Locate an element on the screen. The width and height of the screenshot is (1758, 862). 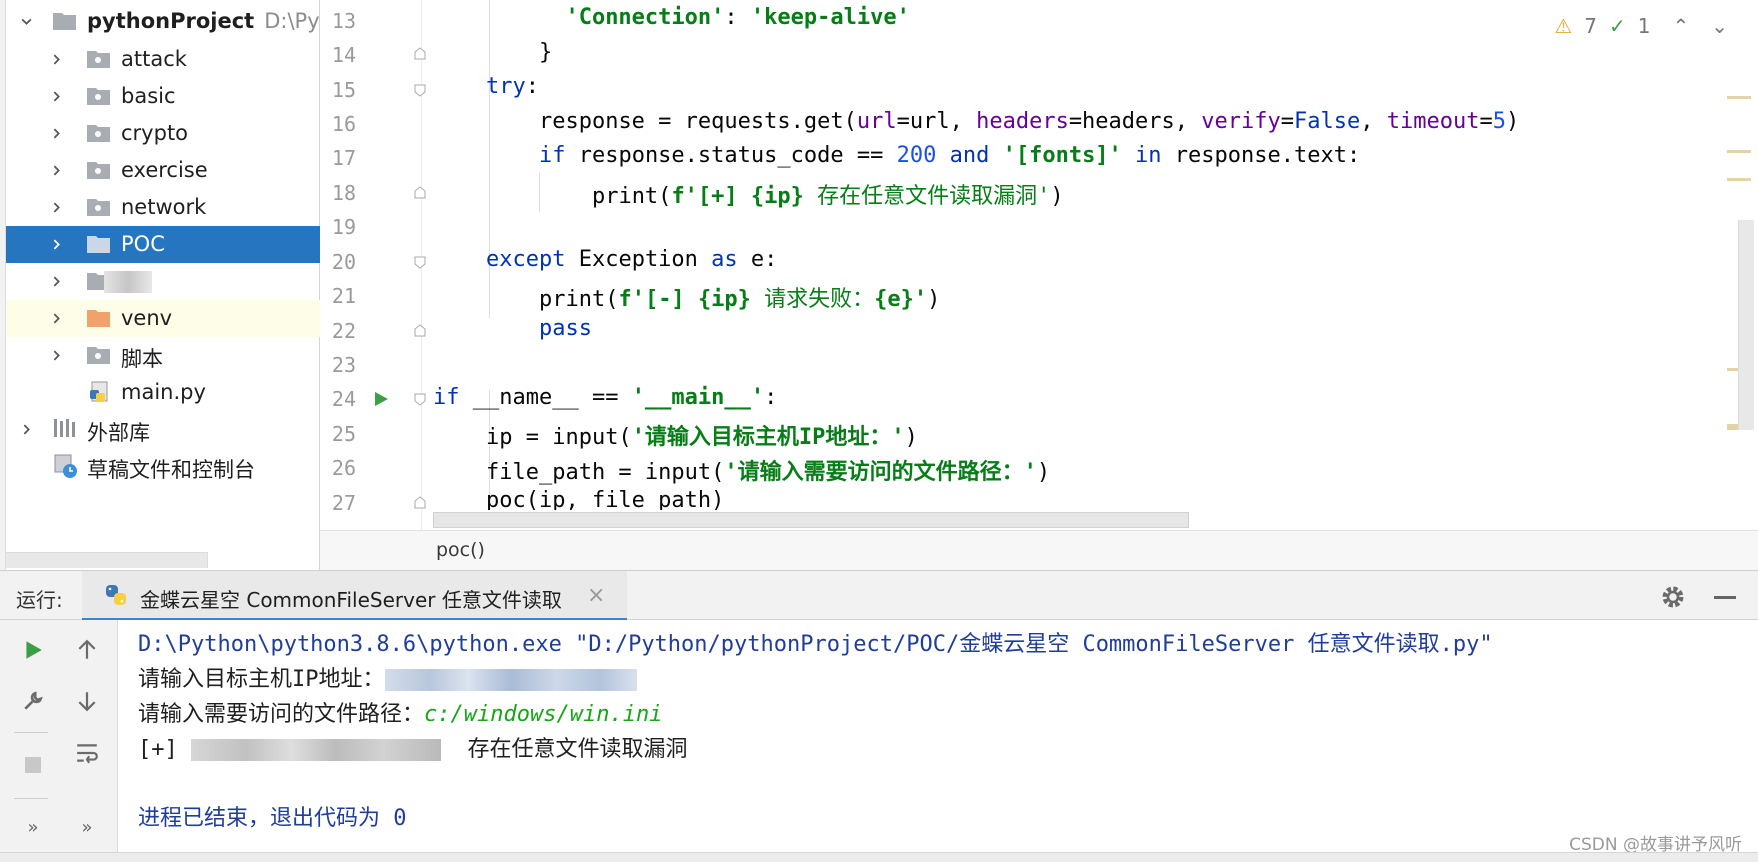
line-number: 24 is located at coordinates (343, 399).